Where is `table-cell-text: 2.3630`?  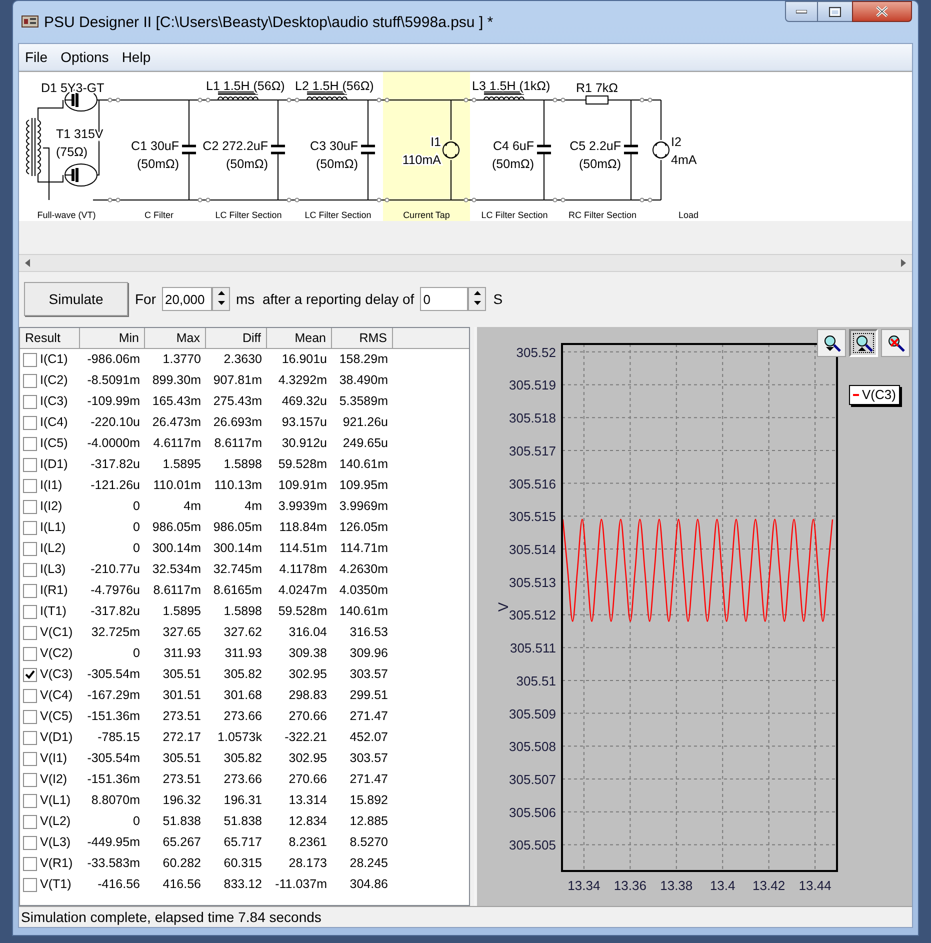
table-cell-text: 2.3630 is located at coordinates (242, 359).